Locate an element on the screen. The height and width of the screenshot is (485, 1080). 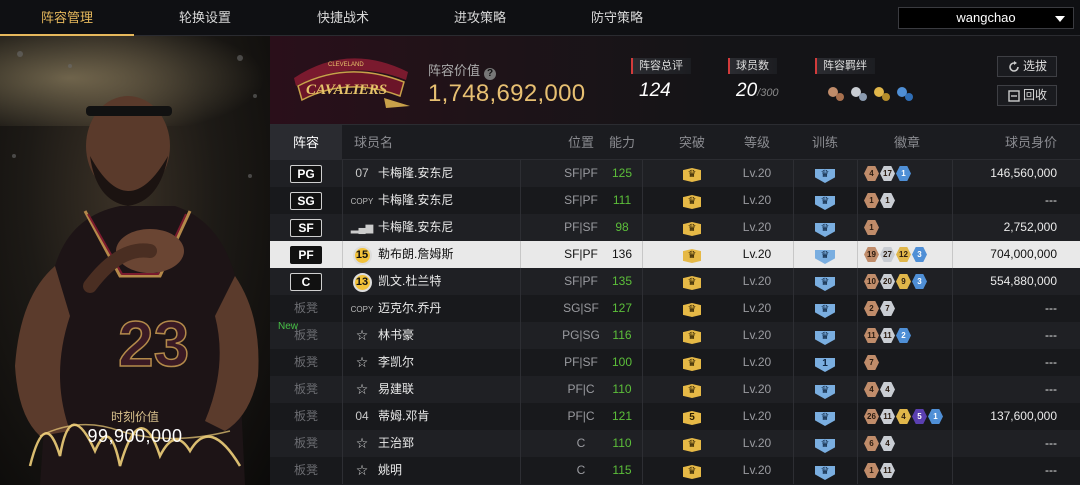
table-row: New 板凳 ☆ 林书豪 PG|SG 116 ♛ Lv.20 ♛ 11 11 2 --- is located at coordinates (675, 335).